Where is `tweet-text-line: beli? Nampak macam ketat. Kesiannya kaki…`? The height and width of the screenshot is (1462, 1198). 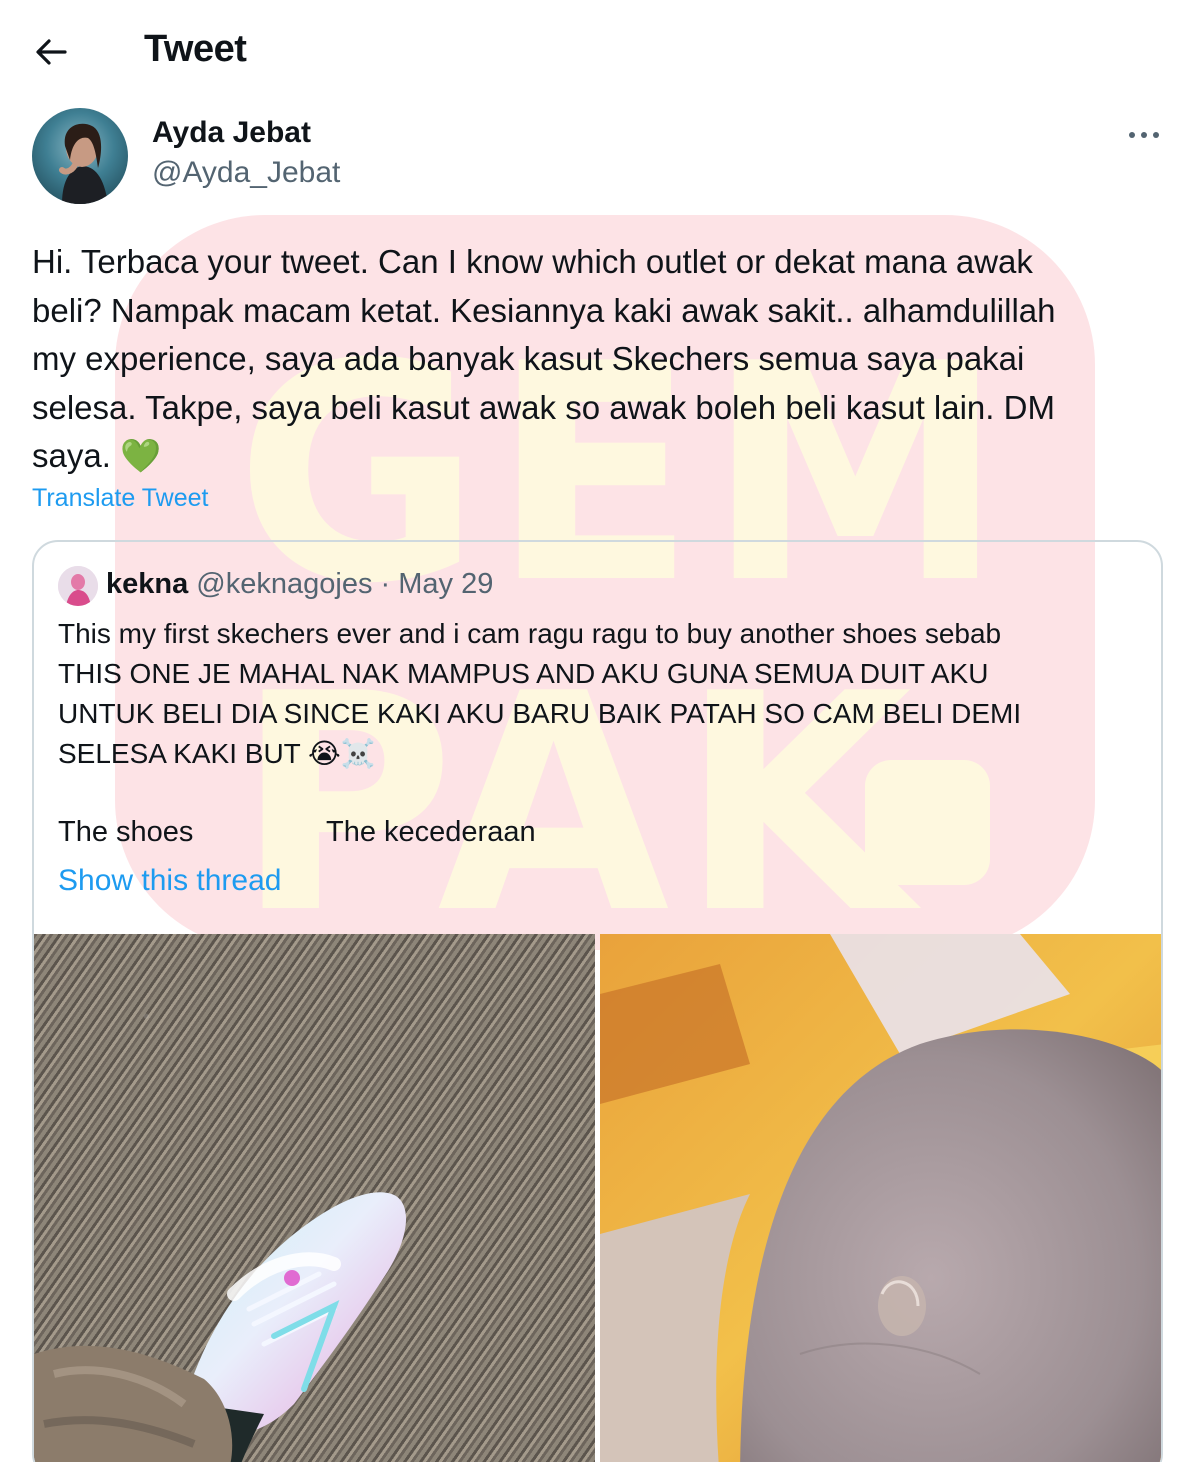 tweet-text-line: beli? Nampak macam ketat. Kesiannya kaki… is located at coordinates (544, 310).